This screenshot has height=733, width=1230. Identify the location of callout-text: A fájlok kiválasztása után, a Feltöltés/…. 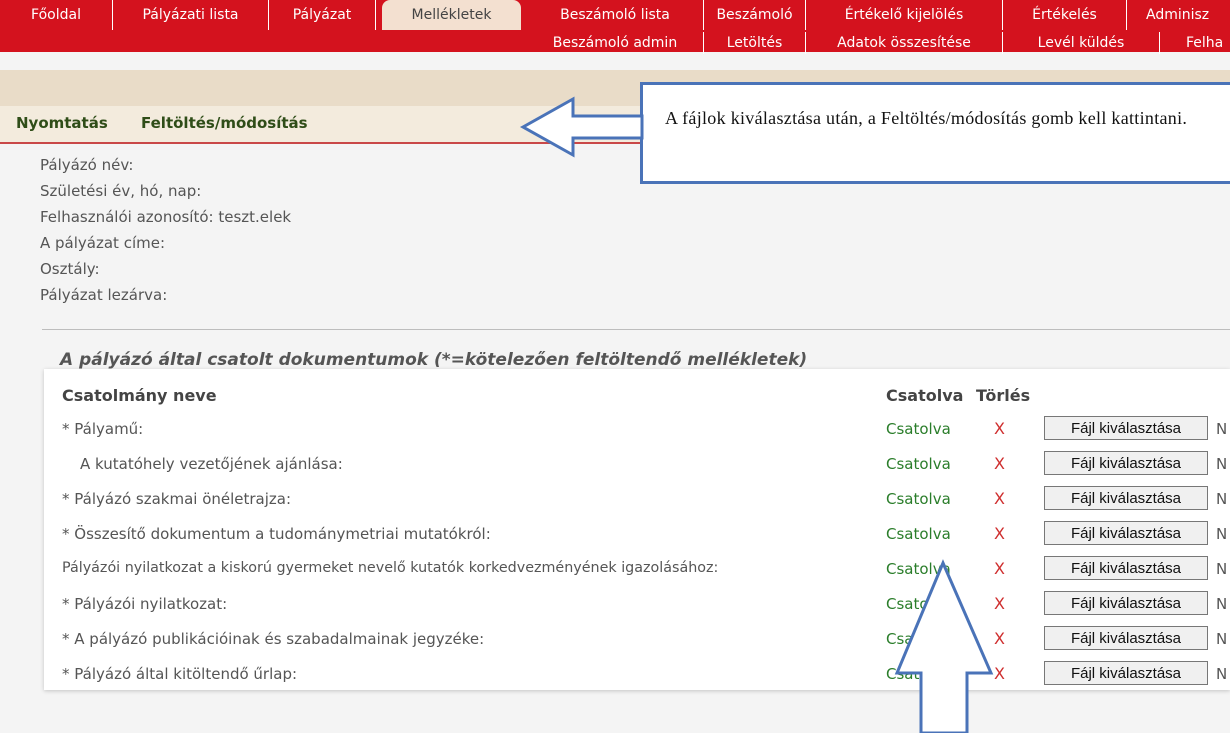
(926, 118).